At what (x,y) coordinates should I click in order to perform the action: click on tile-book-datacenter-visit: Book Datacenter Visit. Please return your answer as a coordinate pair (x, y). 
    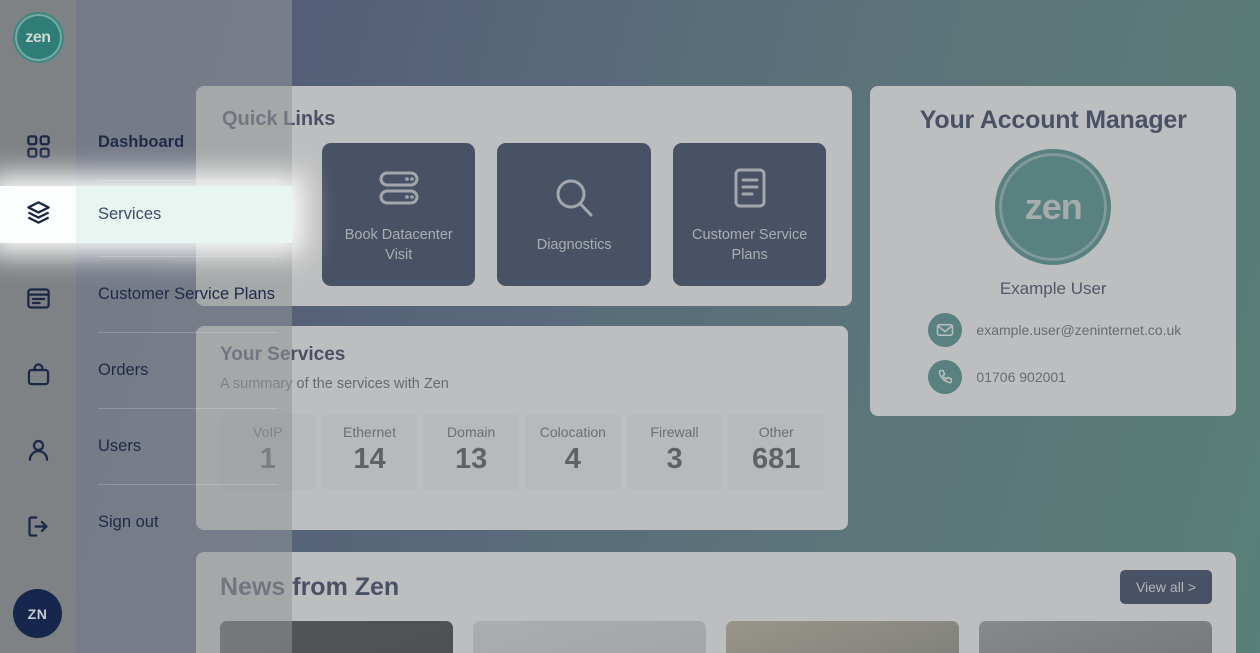
    Looking at the image, I should click on (399, 214).